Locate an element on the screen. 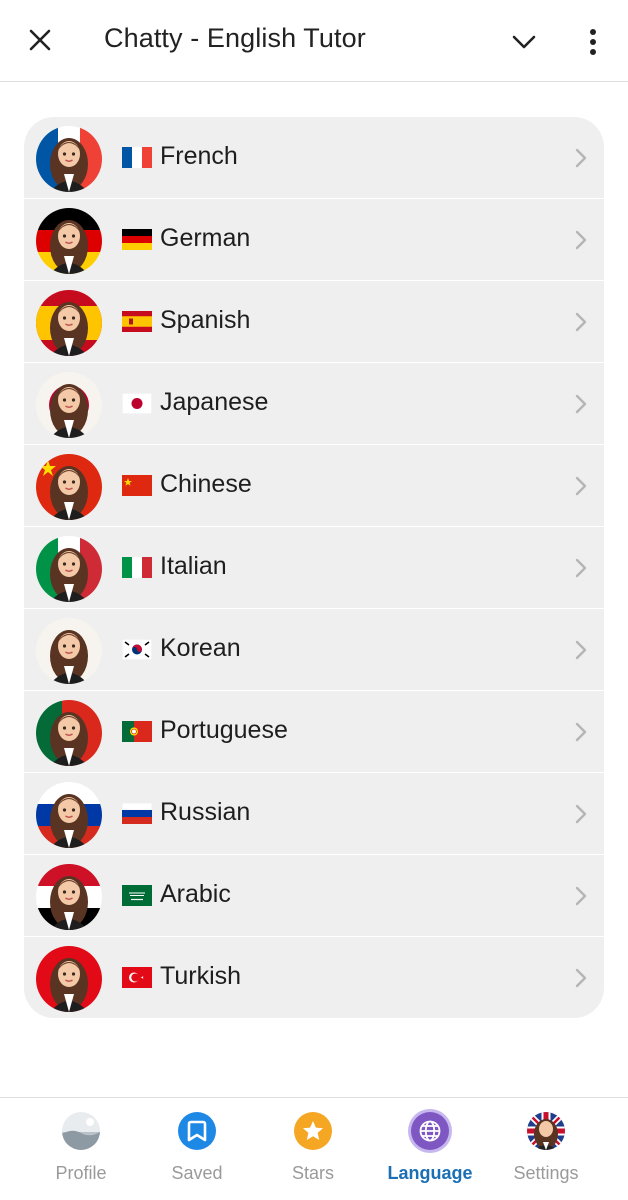  language-row-korean: Korean is located at coordinates (314, 650).